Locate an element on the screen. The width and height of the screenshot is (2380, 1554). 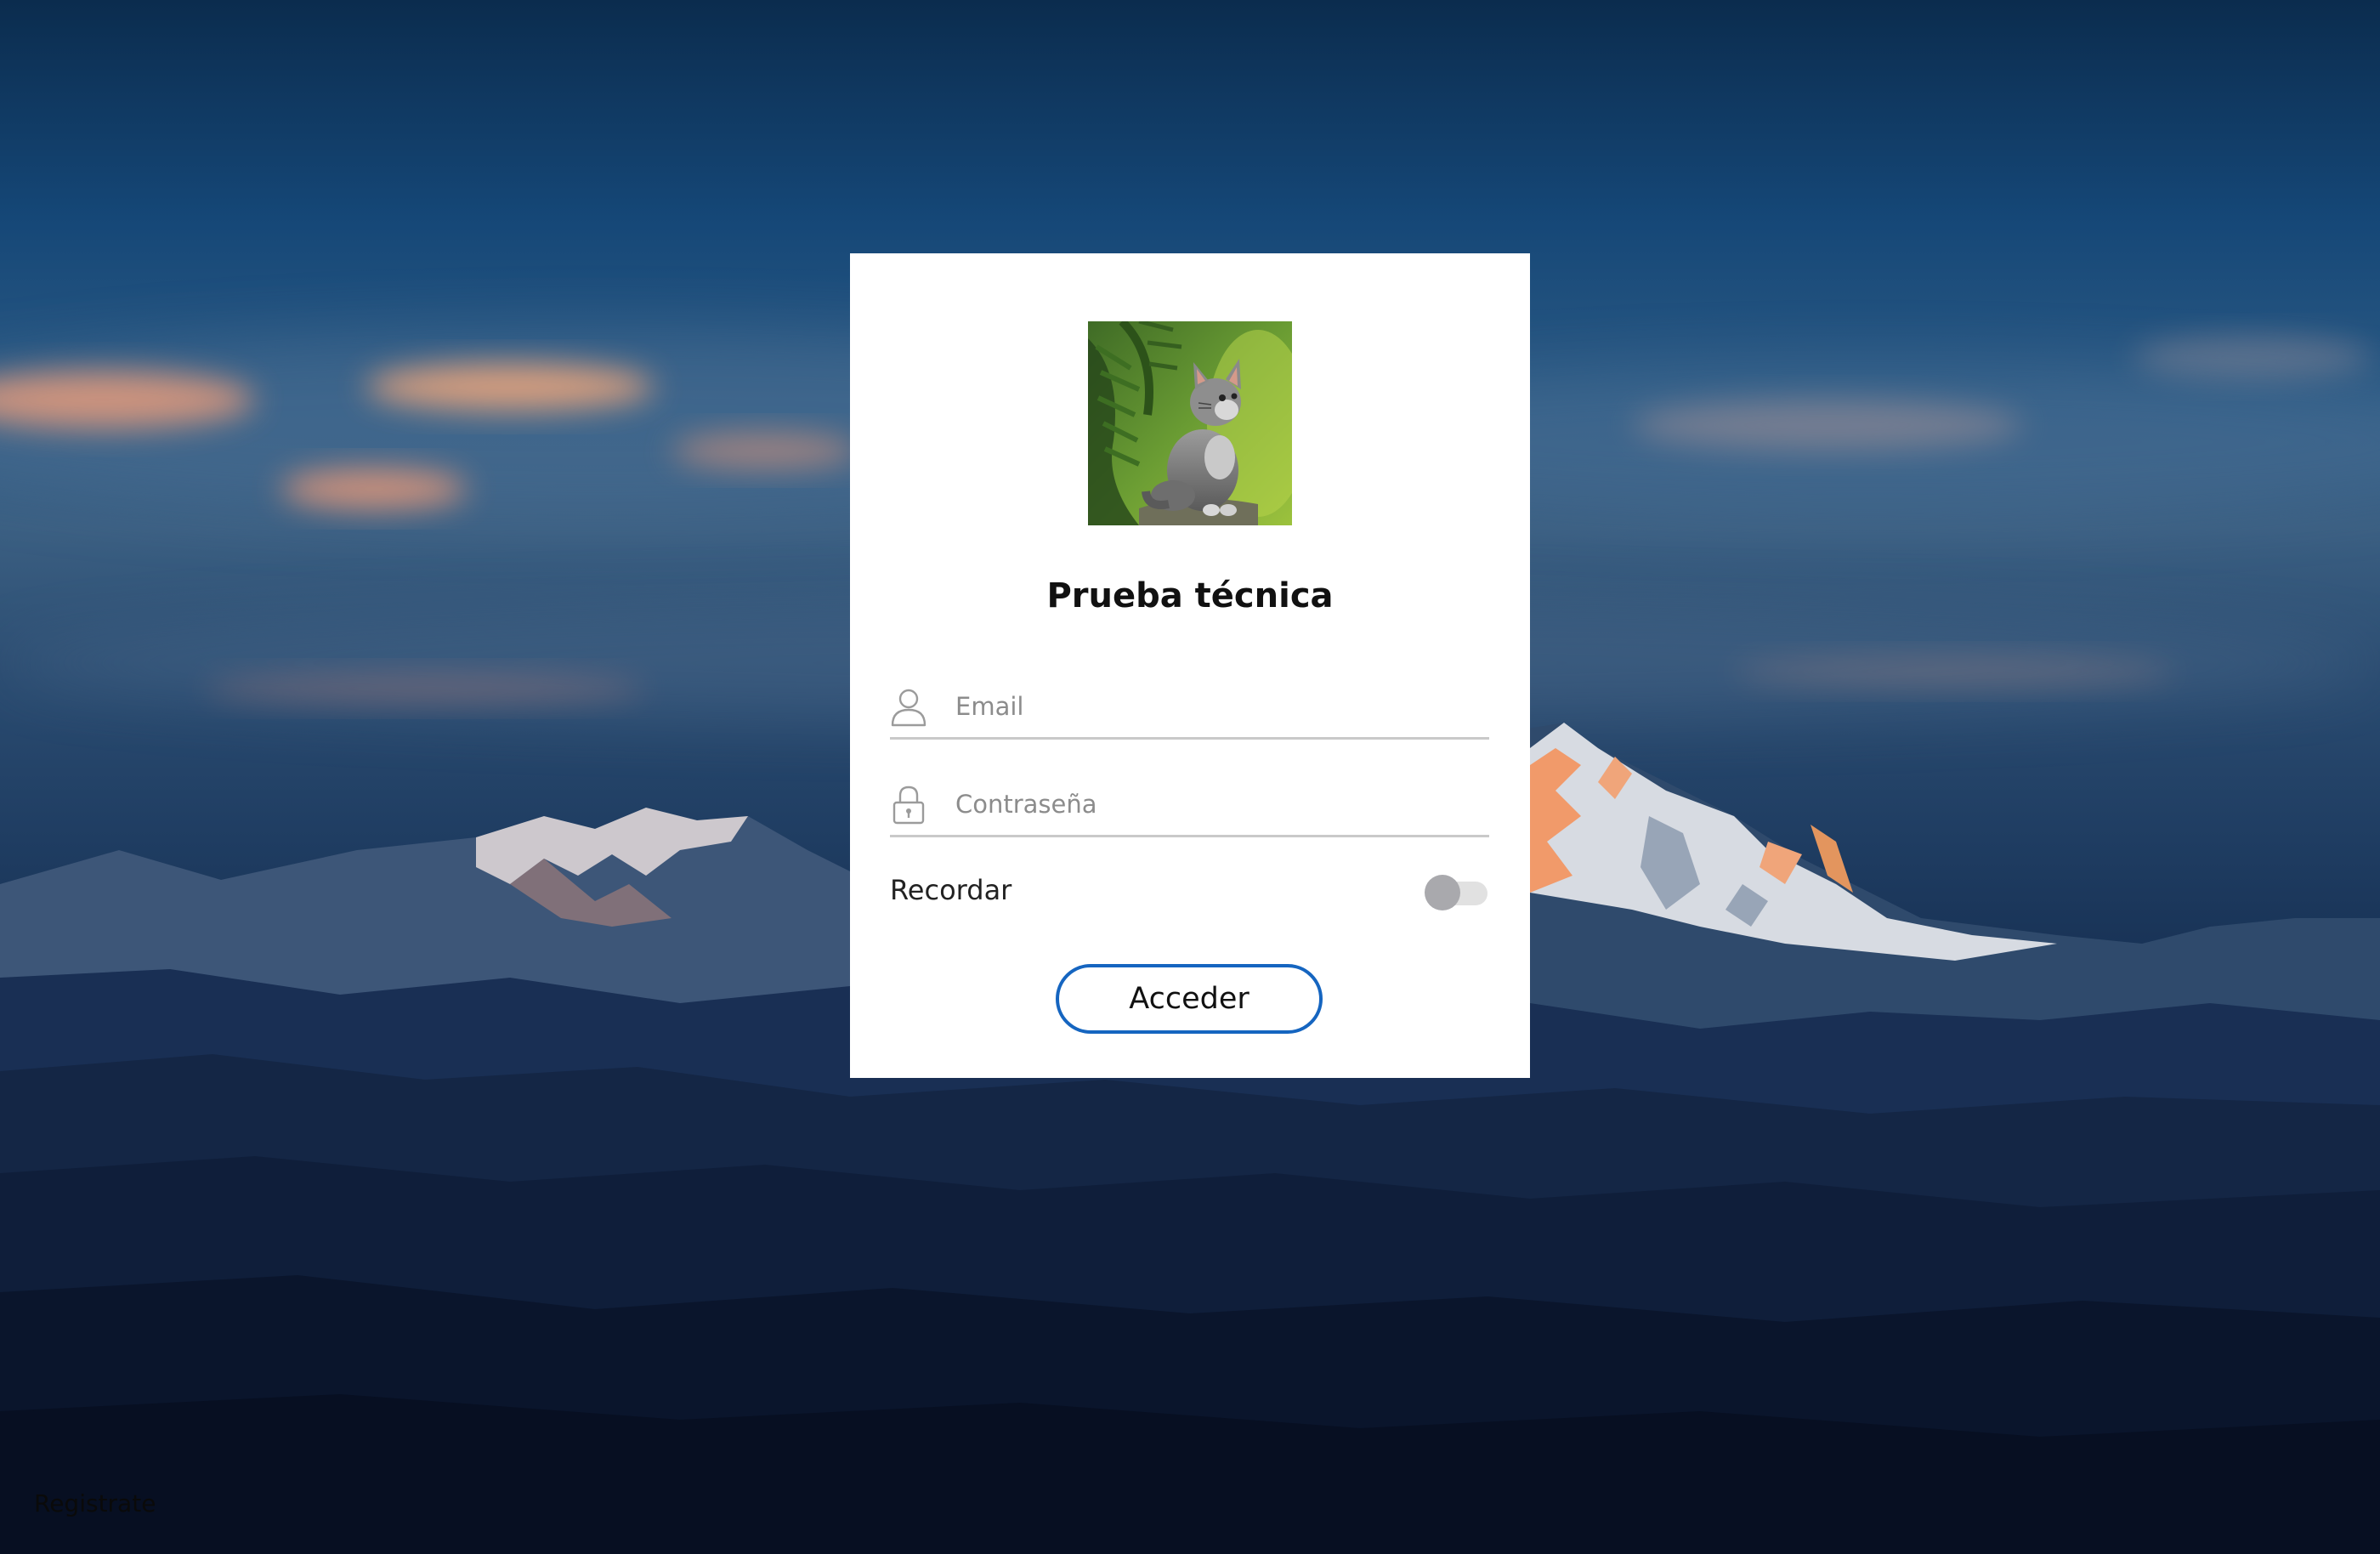
kitten-photo-icon is located at coordinates (1190, 423).